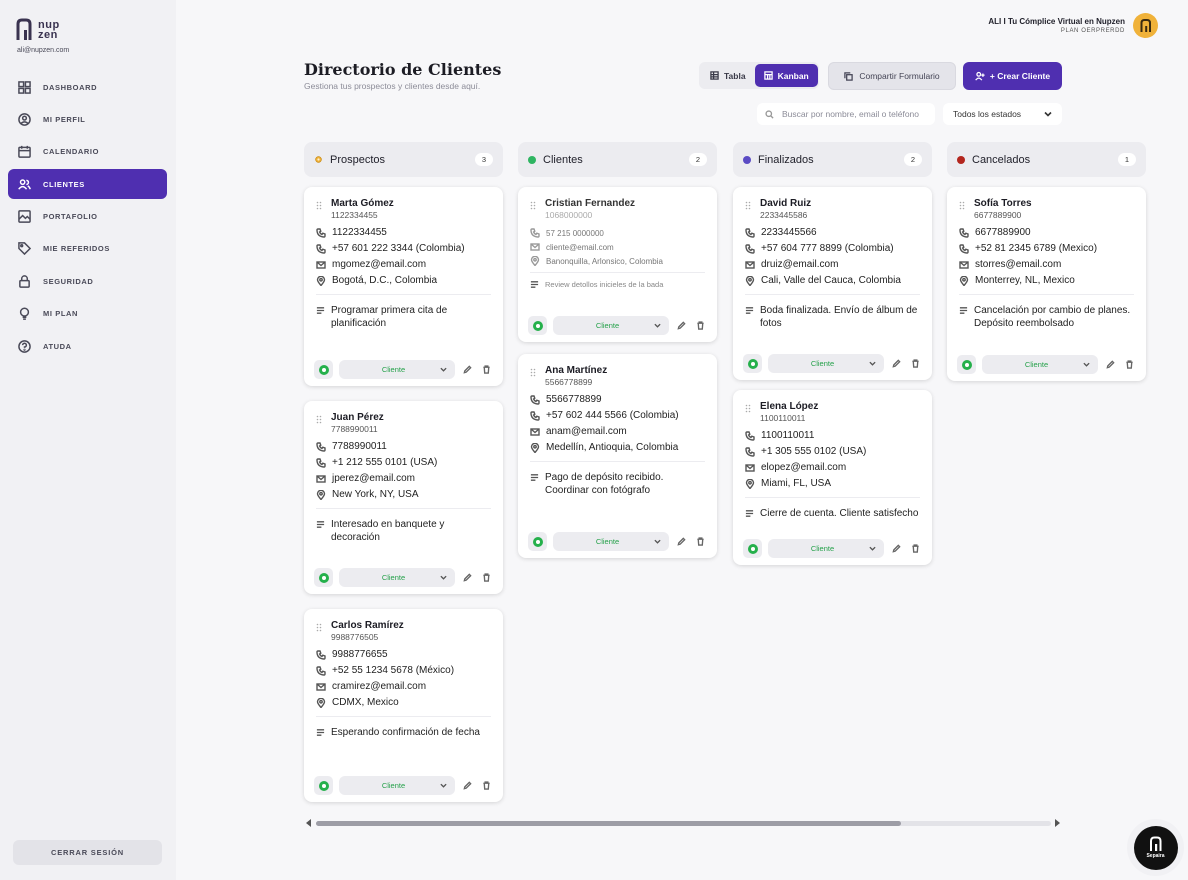 This screenshot has height=880, width=1188. What do you see at coordinates (87, 217) in the screenshot?
I see `sidebar-item-portafolio: PORTAFOLIO` at bounding box center [87, 217].